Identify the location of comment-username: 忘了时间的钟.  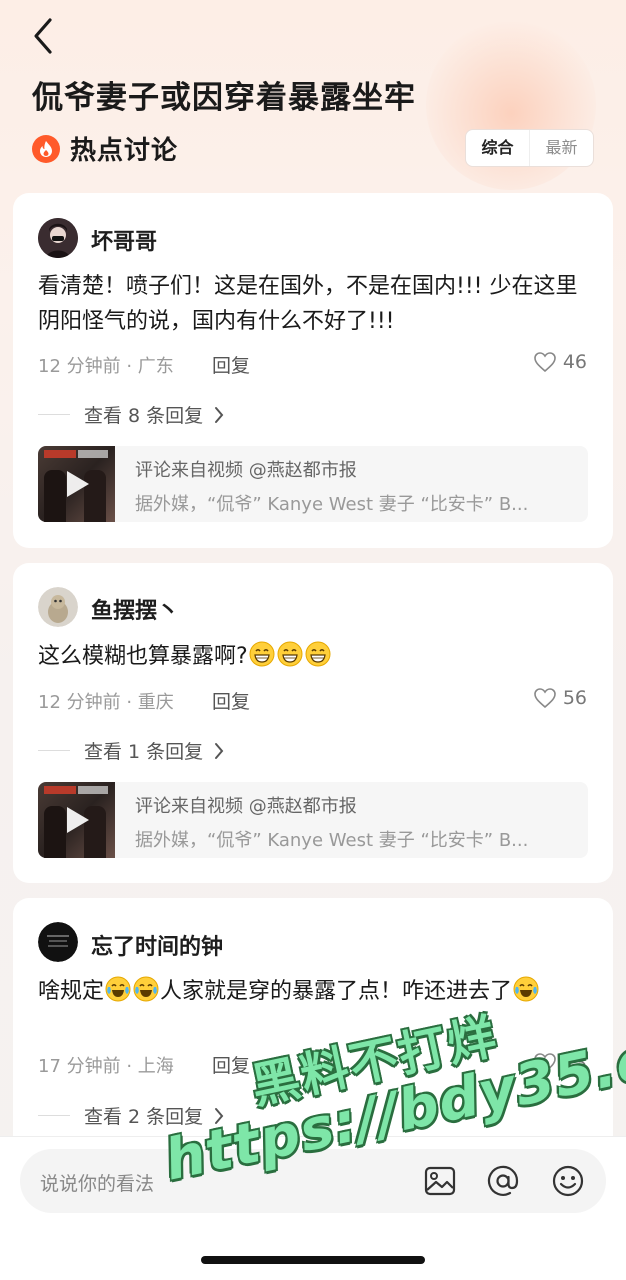
(157, 945).